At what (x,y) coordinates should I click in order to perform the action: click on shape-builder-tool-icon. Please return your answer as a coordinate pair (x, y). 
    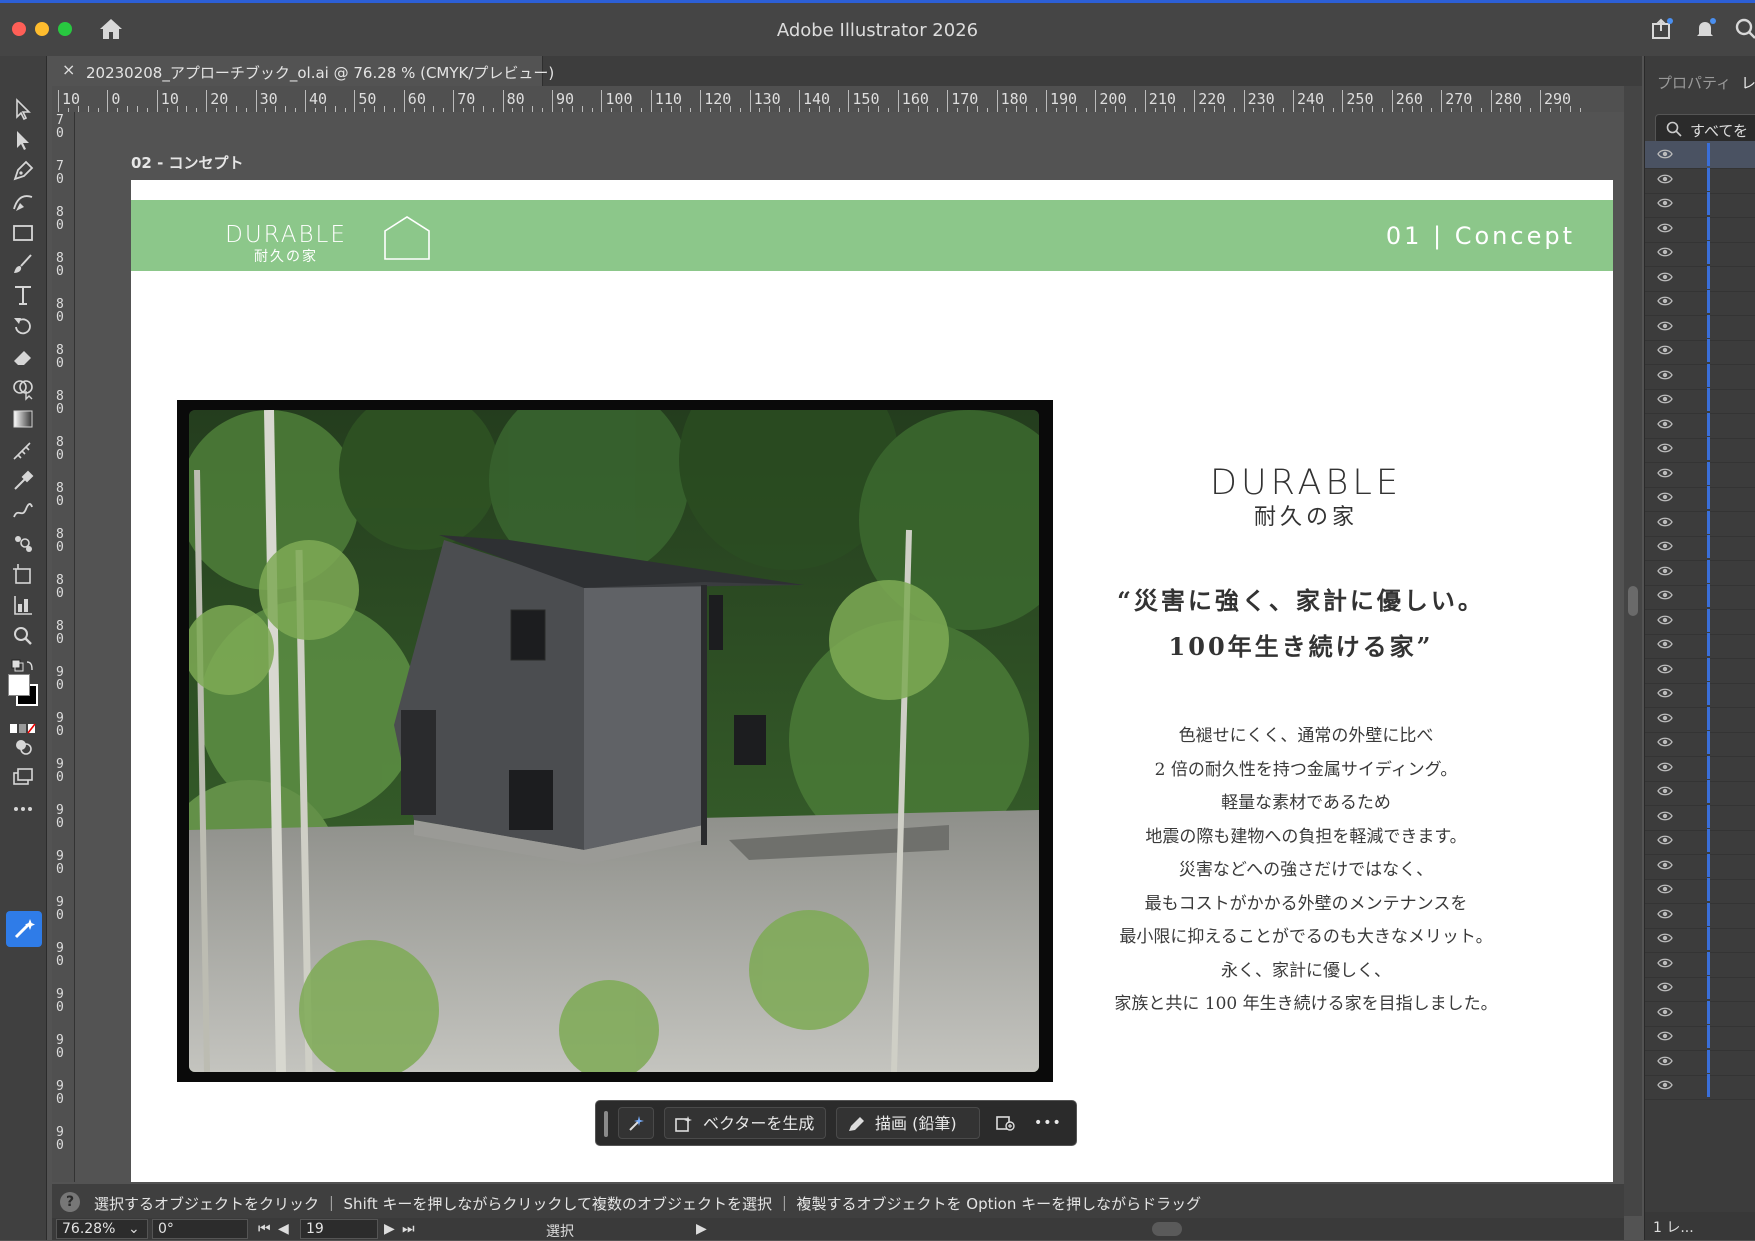
    Looking at the image, I should click on (23, 388).